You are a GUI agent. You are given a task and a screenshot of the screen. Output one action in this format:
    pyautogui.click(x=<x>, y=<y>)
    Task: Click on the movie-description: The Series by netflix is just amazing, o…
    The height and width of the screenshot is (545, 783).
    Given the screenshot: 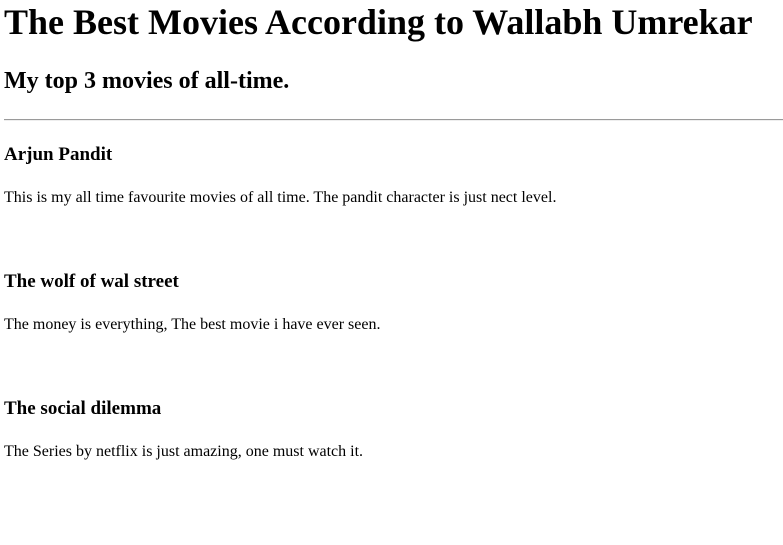 What is the action you would take?
    pyautogui.click(x=184, y=451)
    